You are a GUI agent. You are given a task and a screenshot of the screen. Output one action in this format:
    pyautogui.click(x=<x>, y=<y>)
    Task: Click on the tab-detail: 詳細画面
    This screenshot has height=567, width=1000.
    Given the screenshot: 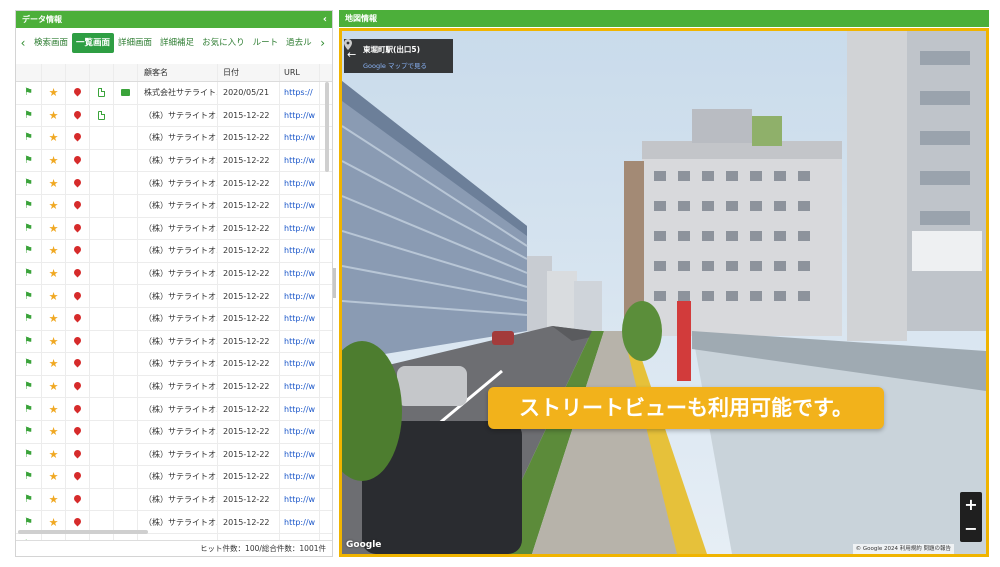 What is the action you would take?
    pyautogui.click(x=135, y=43)
    